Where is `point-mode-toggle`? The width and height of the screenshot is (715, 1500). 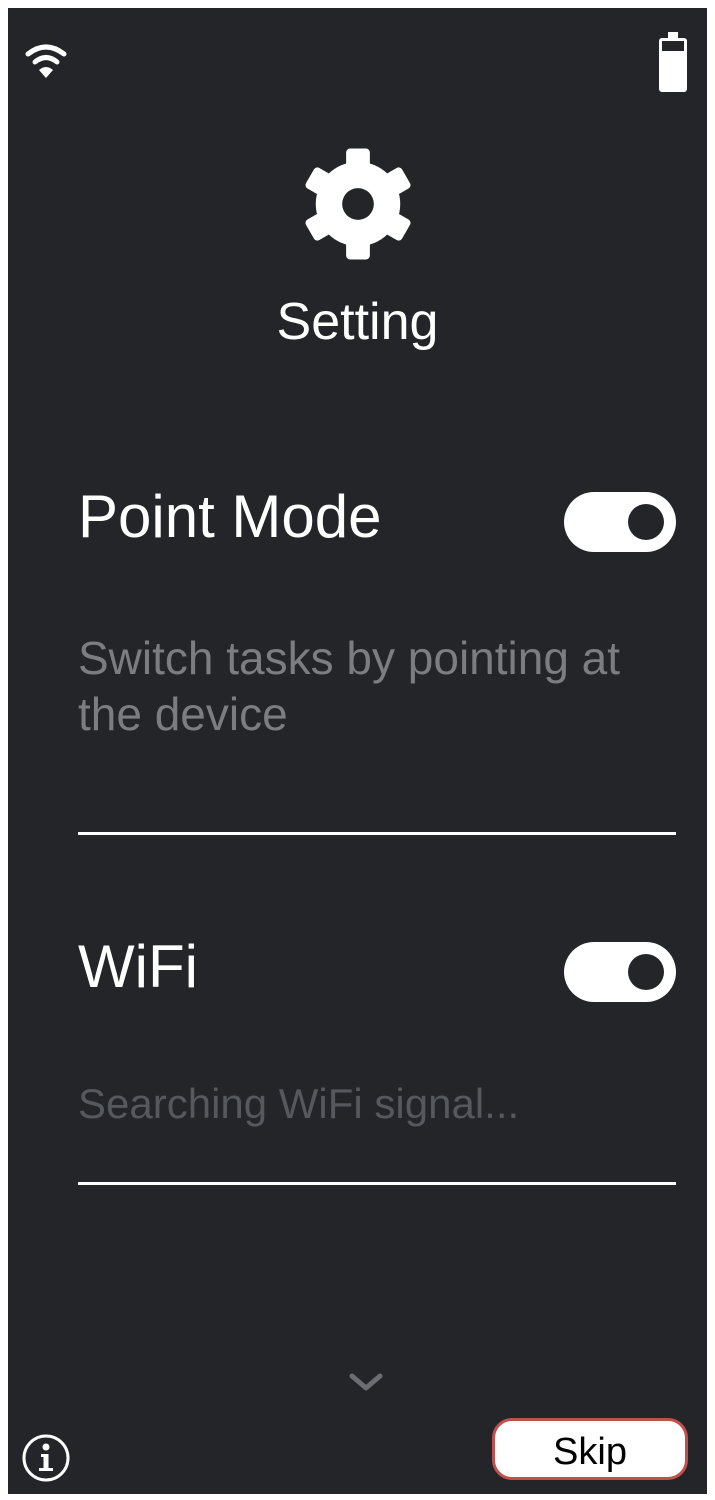
point-mode-toggle is located at coordinates (620, 522).